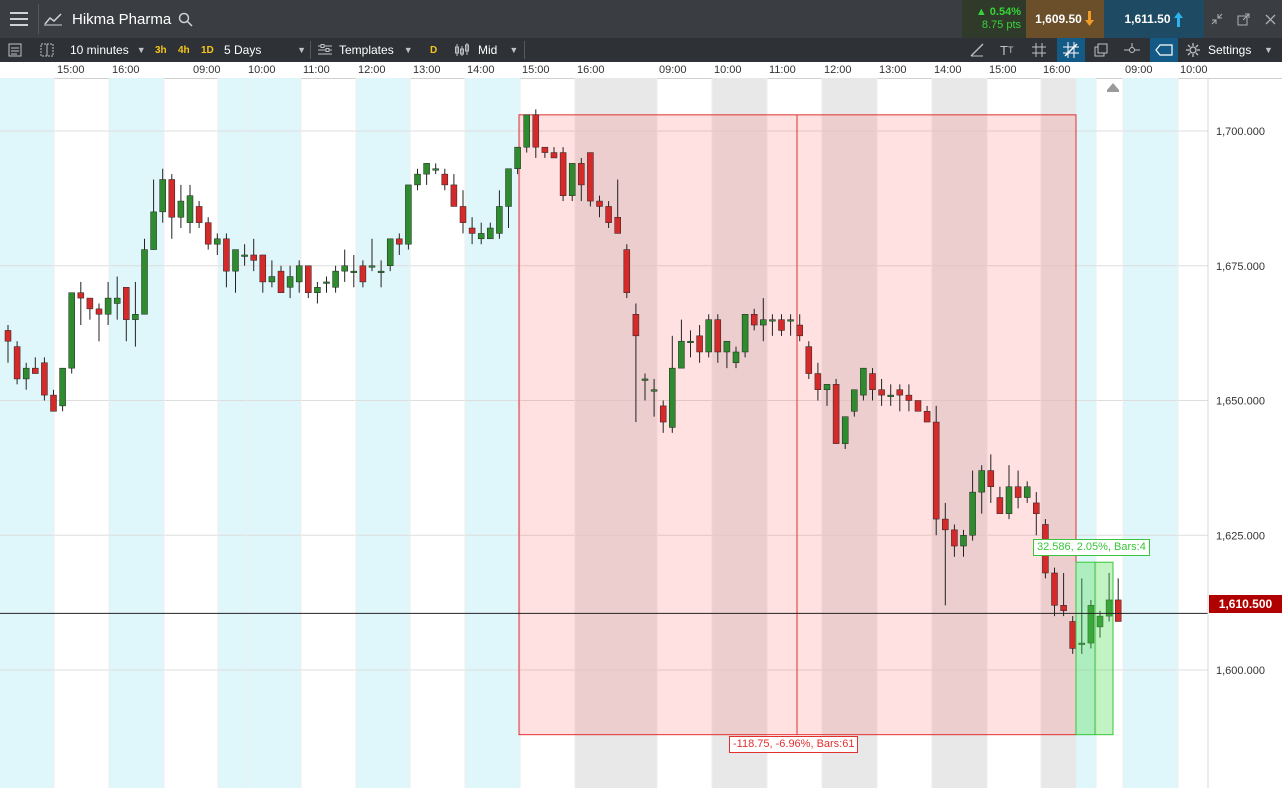 The width and height of the screenshot is (1282, 788). Describe the element at coordinates (265, 50) in the screenshot. I see `period-dropdown: 5 Days ▼` at that location.